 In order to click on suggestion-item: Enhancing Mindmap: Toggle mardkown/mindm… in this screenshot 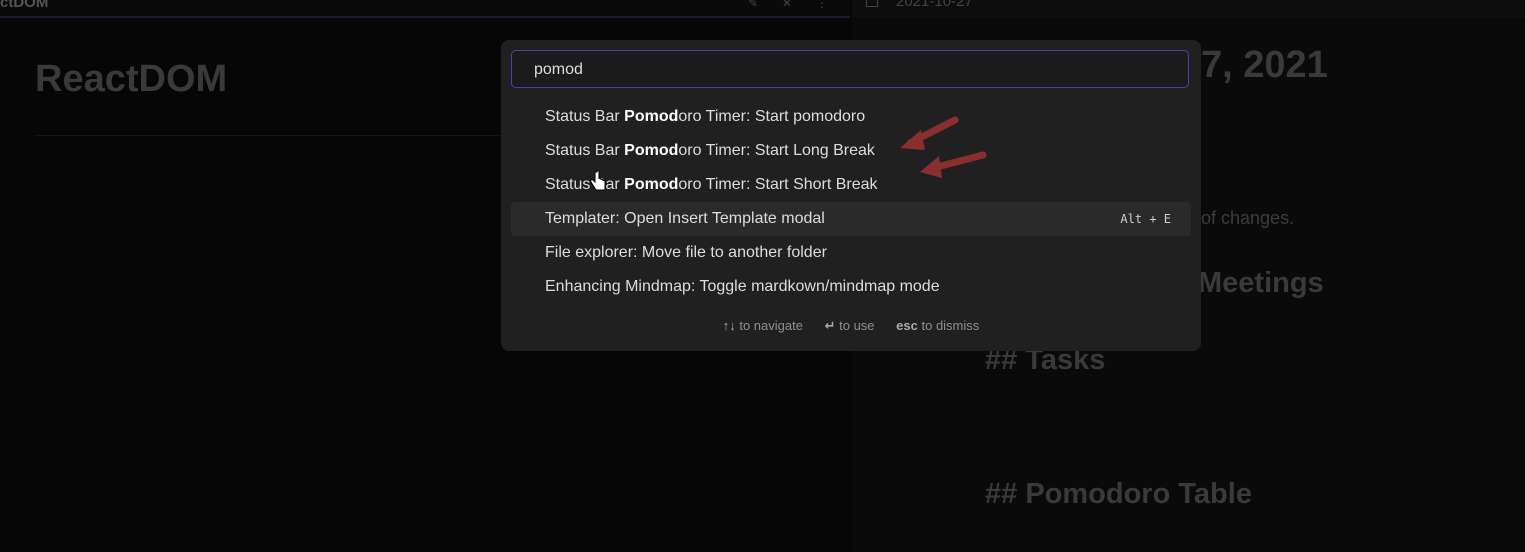, I will do `click(851, 287)`.